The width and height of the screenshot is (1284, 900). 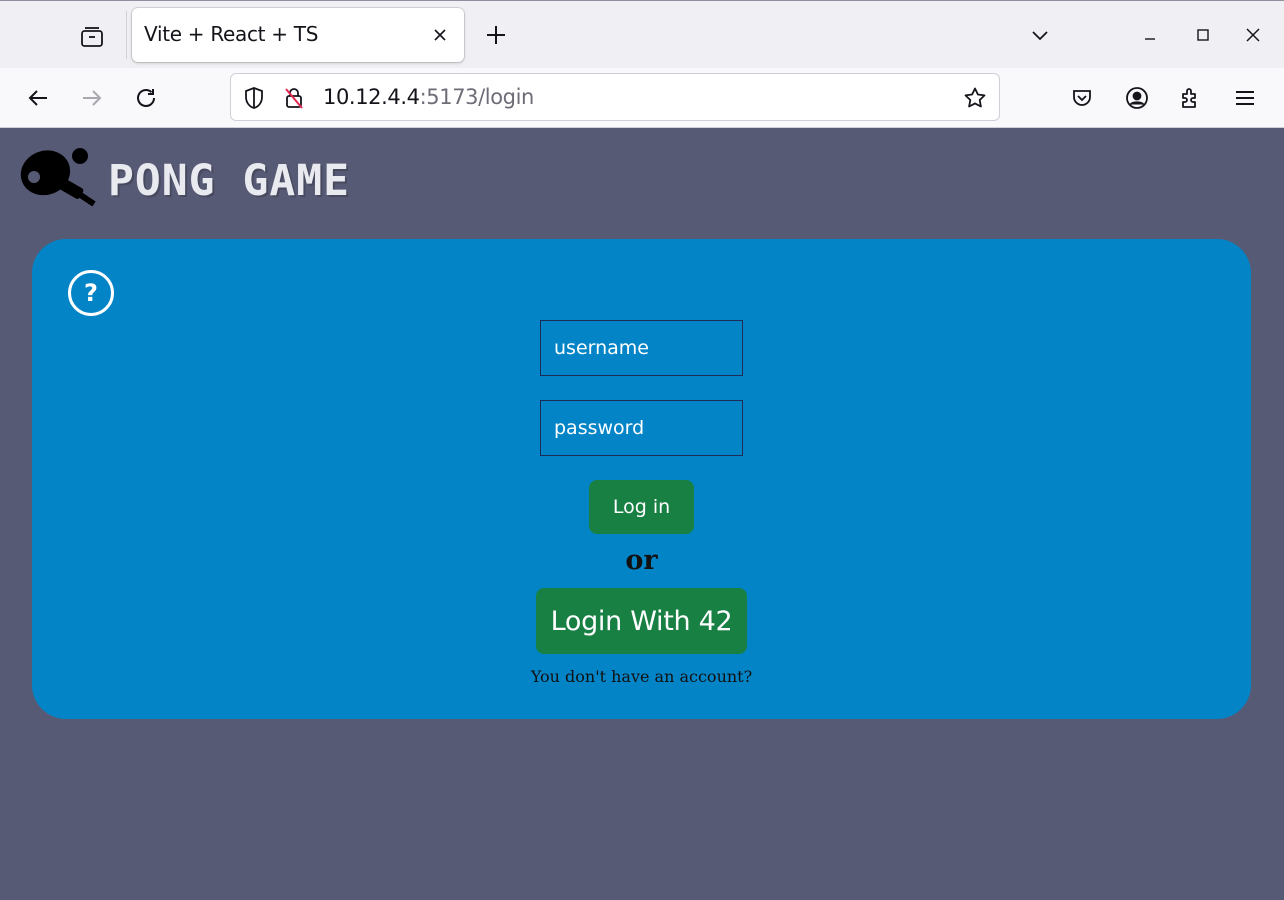 What do you see at coordinates (642, 34) in the screenshot?
I see `browser-tab-bar: Vite + React + TS` at bounding box center [642, 34].